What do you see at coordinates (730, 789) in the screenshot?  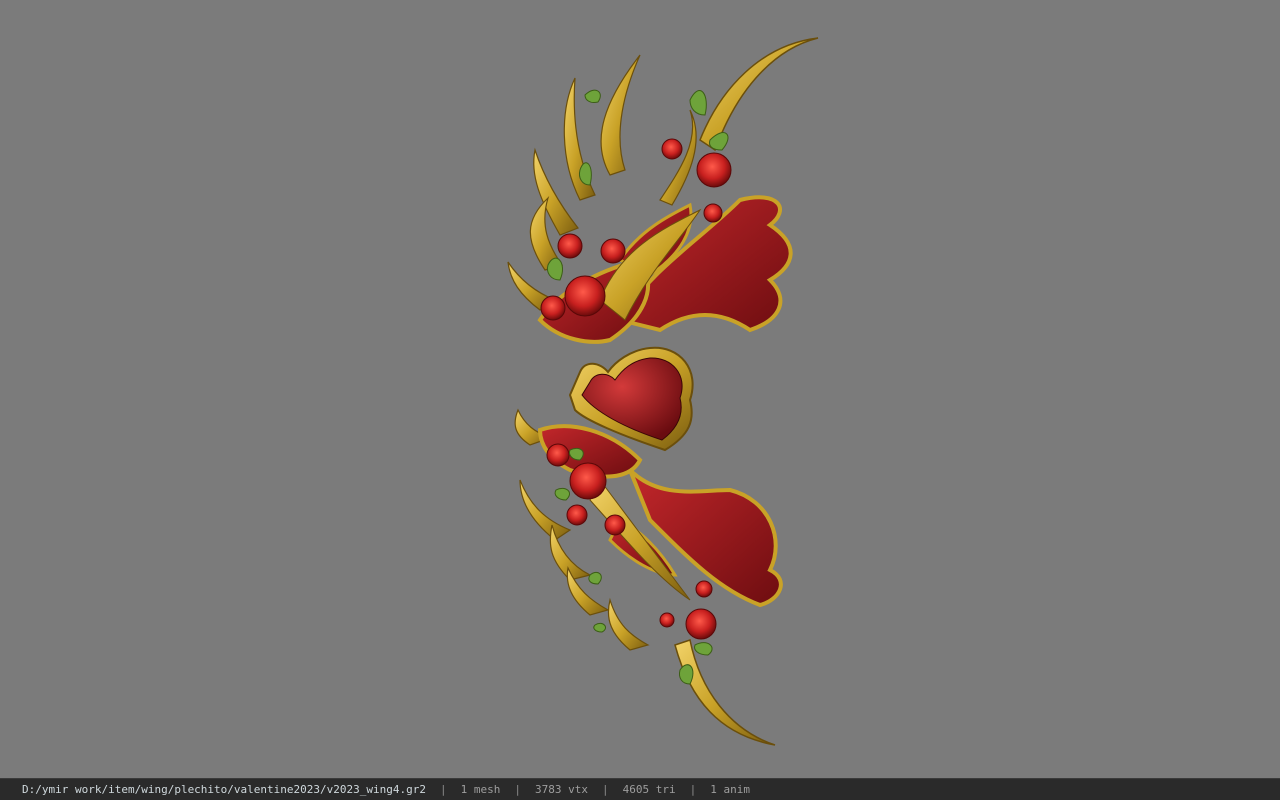 I see `anim-count: 1 anim` at bounding box center [730, 789].